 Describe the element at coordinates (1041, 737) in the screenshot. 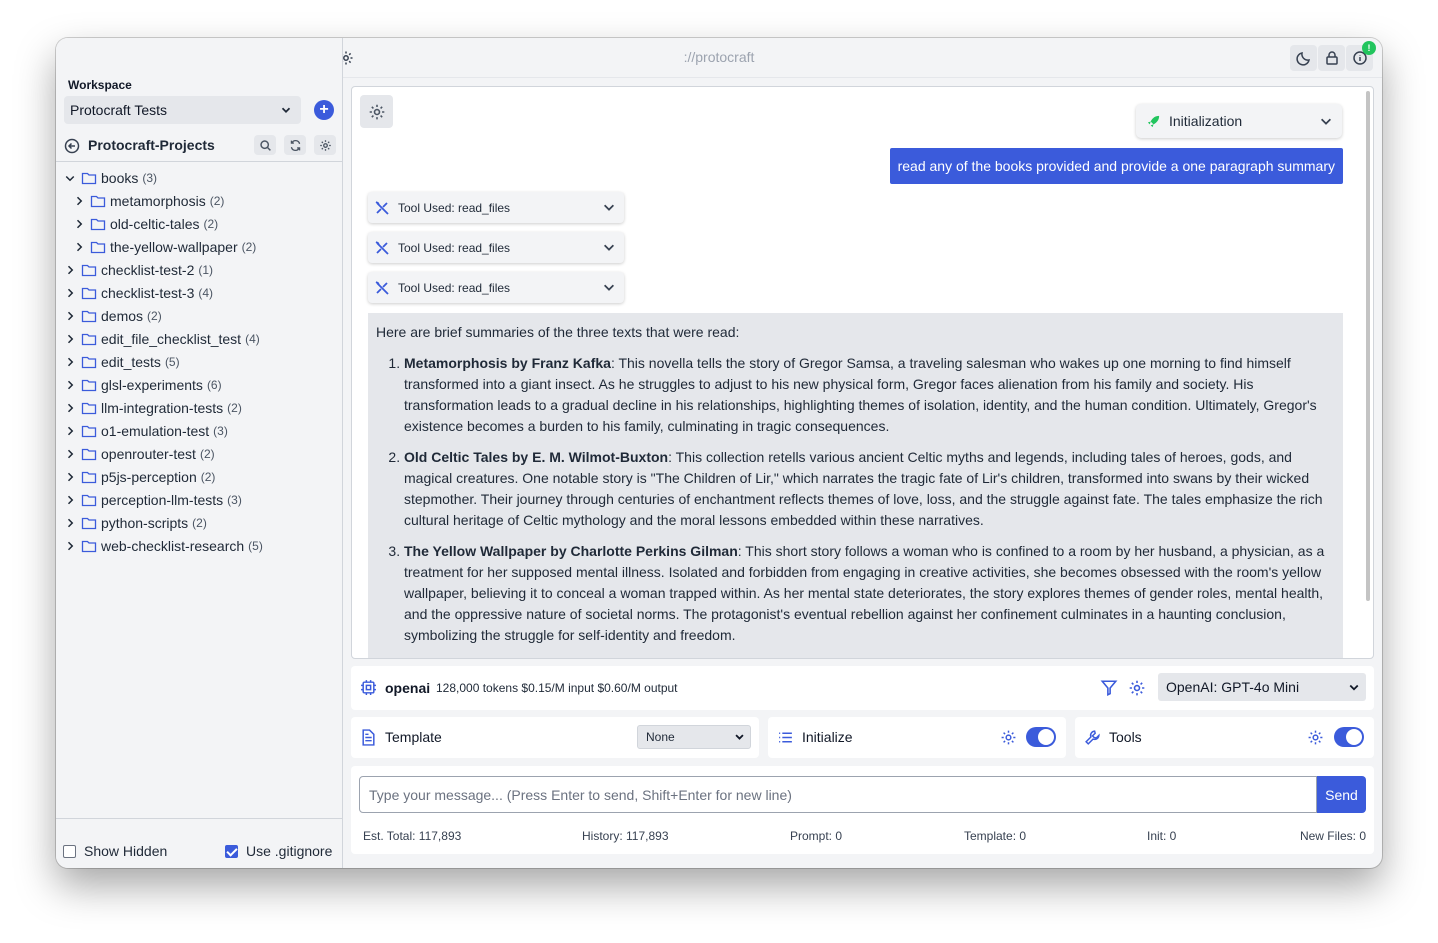

I see `initialize-toggle` at that location.